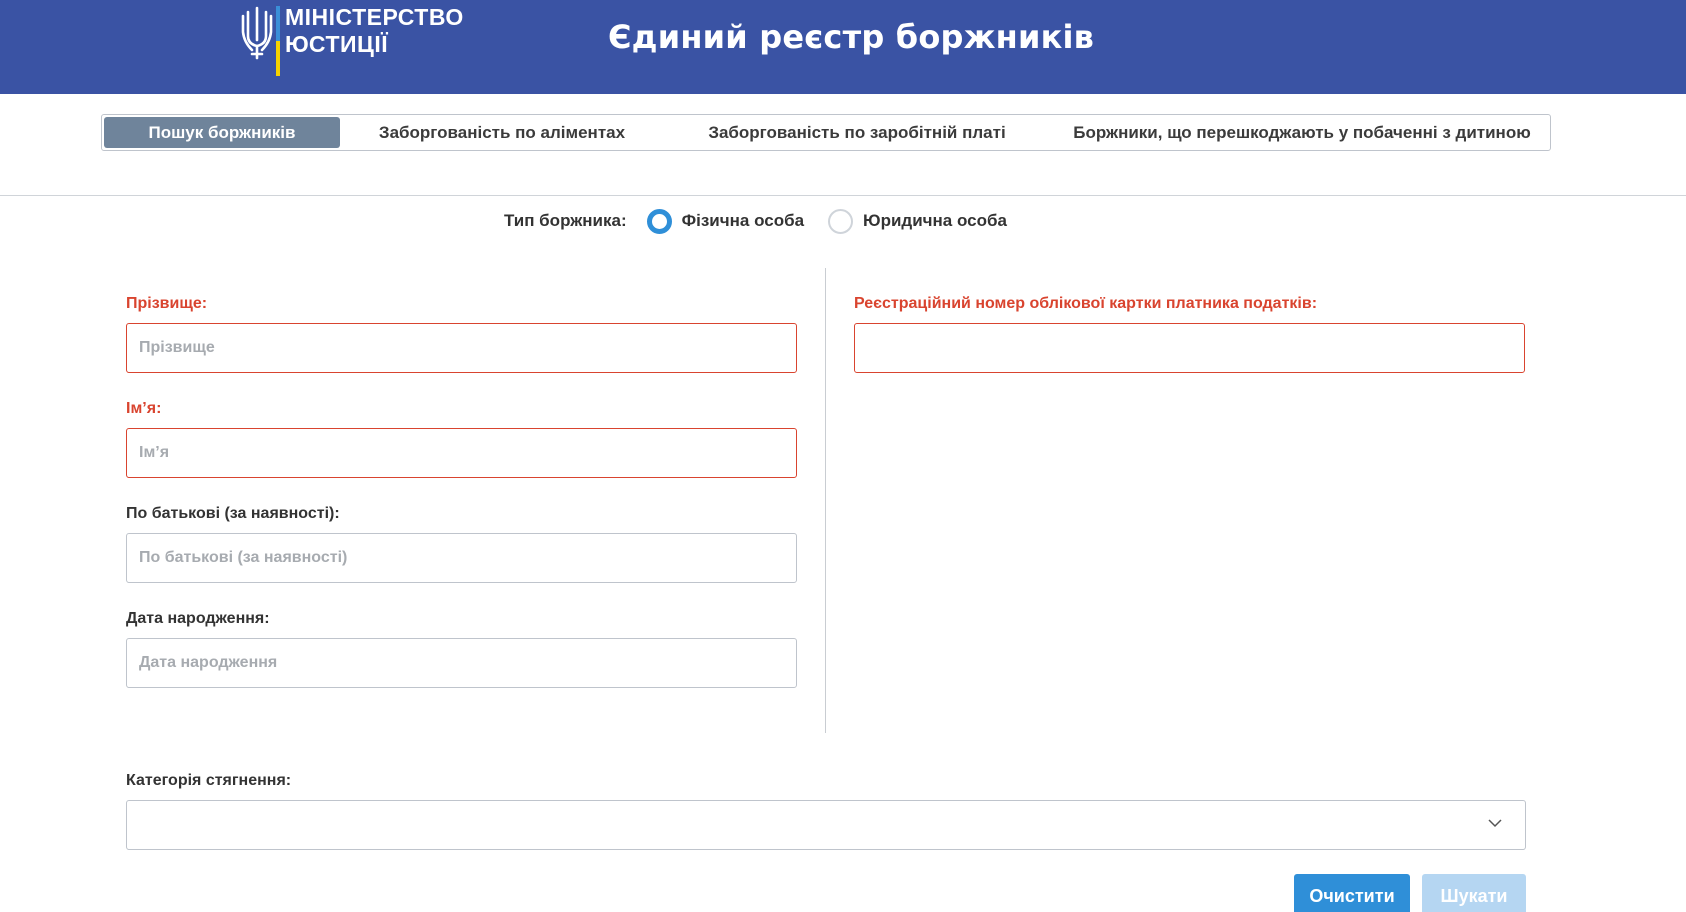  Describe the element at coordinates (1189, 348) in the screenshot. I see `tax-number-input` at that location.